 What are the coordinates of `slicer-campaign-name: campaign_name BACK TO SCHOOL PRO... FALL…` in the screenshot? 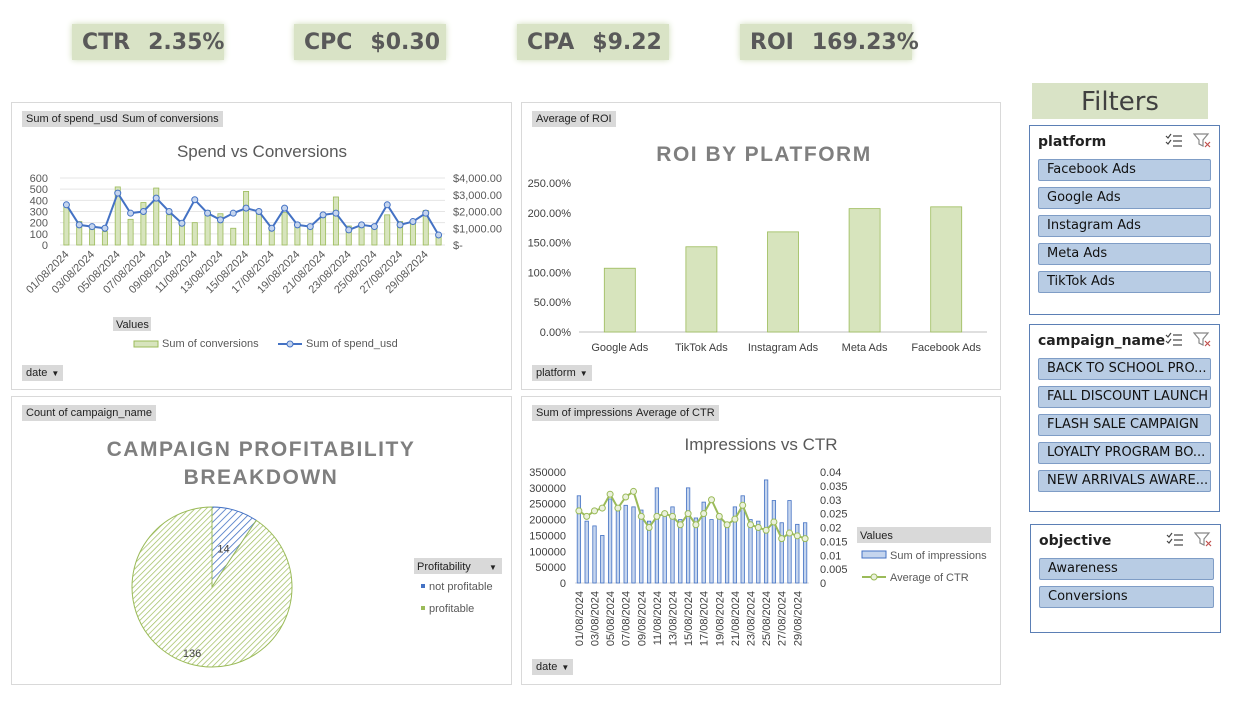 It's located at (1124, 418).